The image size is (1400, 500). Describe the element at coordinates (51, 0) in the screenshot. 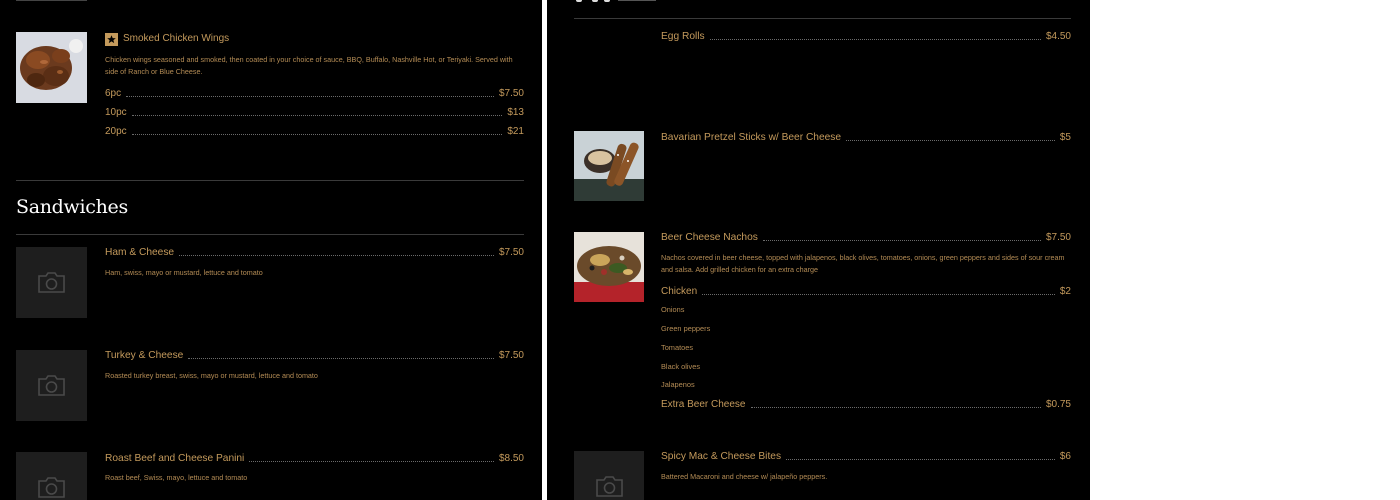

I see `top-divider-stub` at that location.